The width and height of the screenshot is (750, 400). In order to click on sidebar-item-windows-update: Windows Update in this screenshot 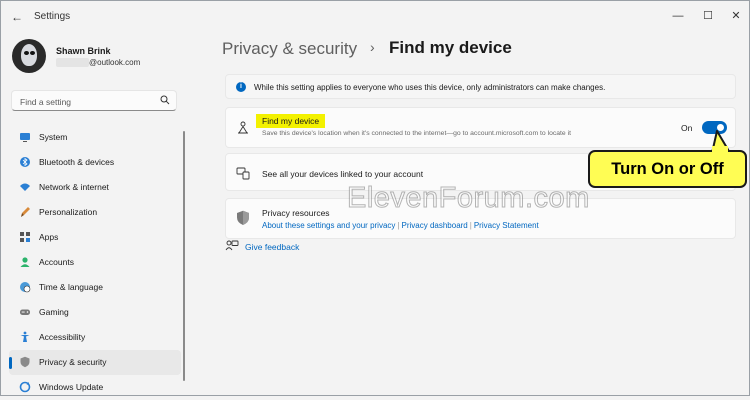, I will do `click(95, 387)`.